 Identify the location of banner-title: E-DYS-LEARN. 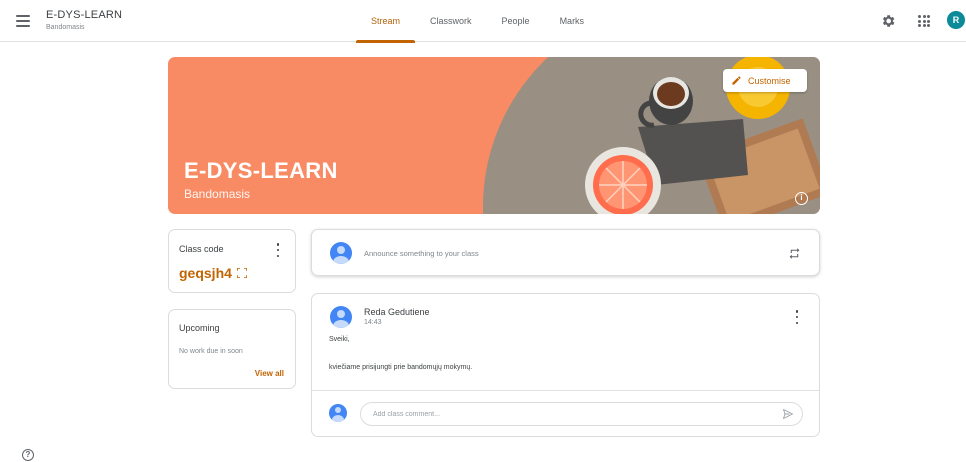
(261, 170).